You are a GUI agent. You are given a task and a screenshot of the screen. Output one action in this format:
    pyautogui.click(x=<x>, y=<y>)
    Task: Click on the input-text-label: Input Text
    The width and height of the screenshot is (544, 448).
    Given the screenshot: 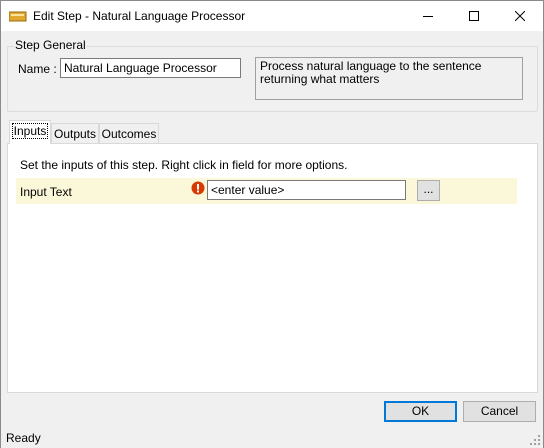 What is the action you would take?
    pyautogui.click(x=46, y=192)
    